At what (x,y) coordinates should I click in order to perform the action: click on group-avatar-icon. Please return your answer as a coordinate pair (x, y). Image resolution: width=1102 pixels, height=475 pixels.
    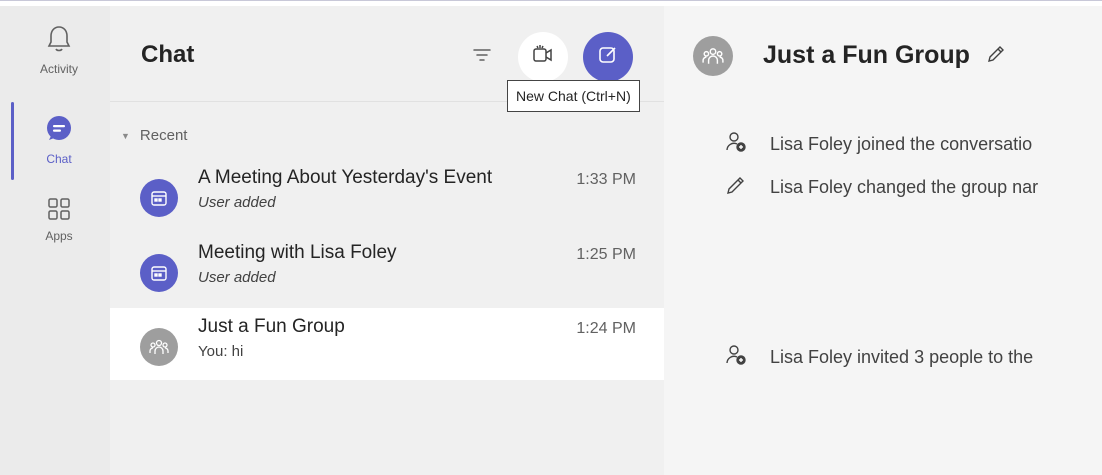
    Looking at the image, I should click on (713, 56).